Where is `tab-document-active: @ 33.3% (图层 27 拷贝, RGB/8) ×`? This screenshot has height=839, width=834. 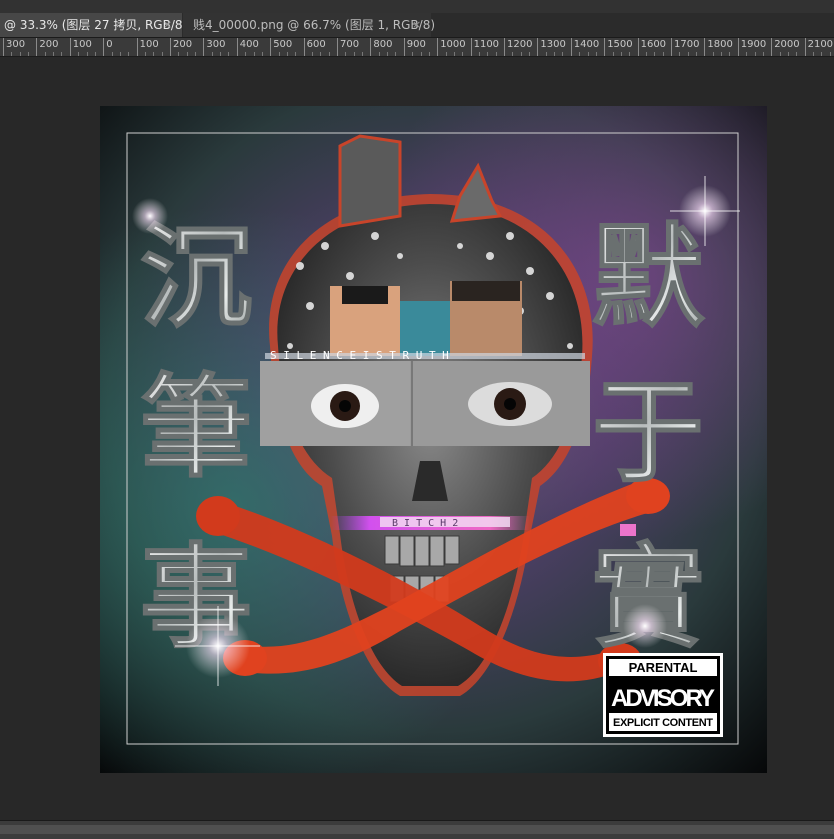 tab-document-active: @ 33.3% (图层 27 拷贝, RGB/8) × is located at coordinates (93, 25).